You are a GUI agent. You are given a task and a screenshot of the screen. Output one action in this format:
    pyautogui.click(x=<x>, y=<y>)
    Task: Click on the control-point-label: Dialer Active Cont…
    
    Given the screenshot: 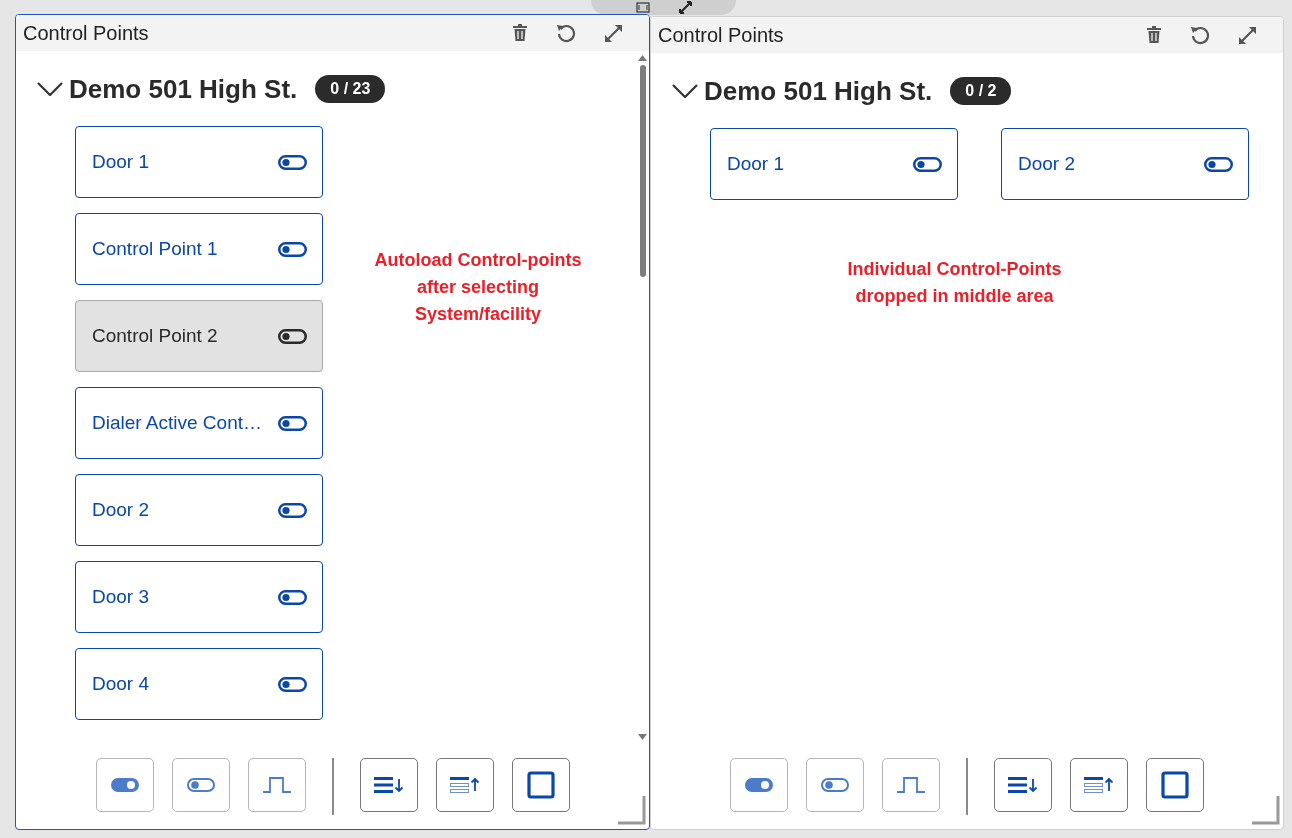 What is the action you would take?
    pyautogui.click(x=177, y=422)
    